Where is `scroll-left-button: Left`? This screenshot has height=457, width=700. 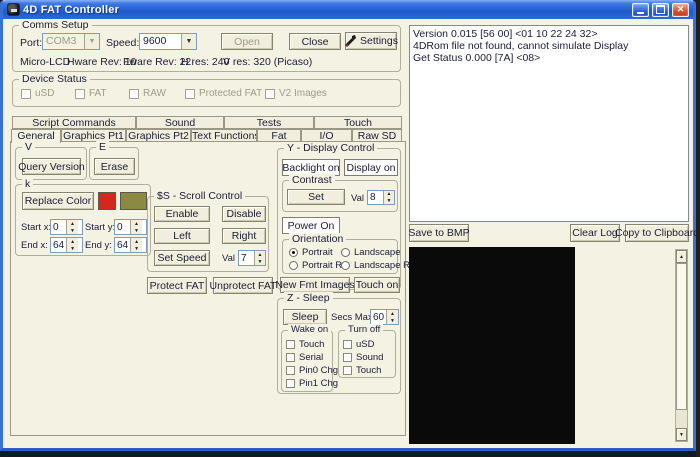
scroll-left-button: Left is located at coordinates (182, 236).